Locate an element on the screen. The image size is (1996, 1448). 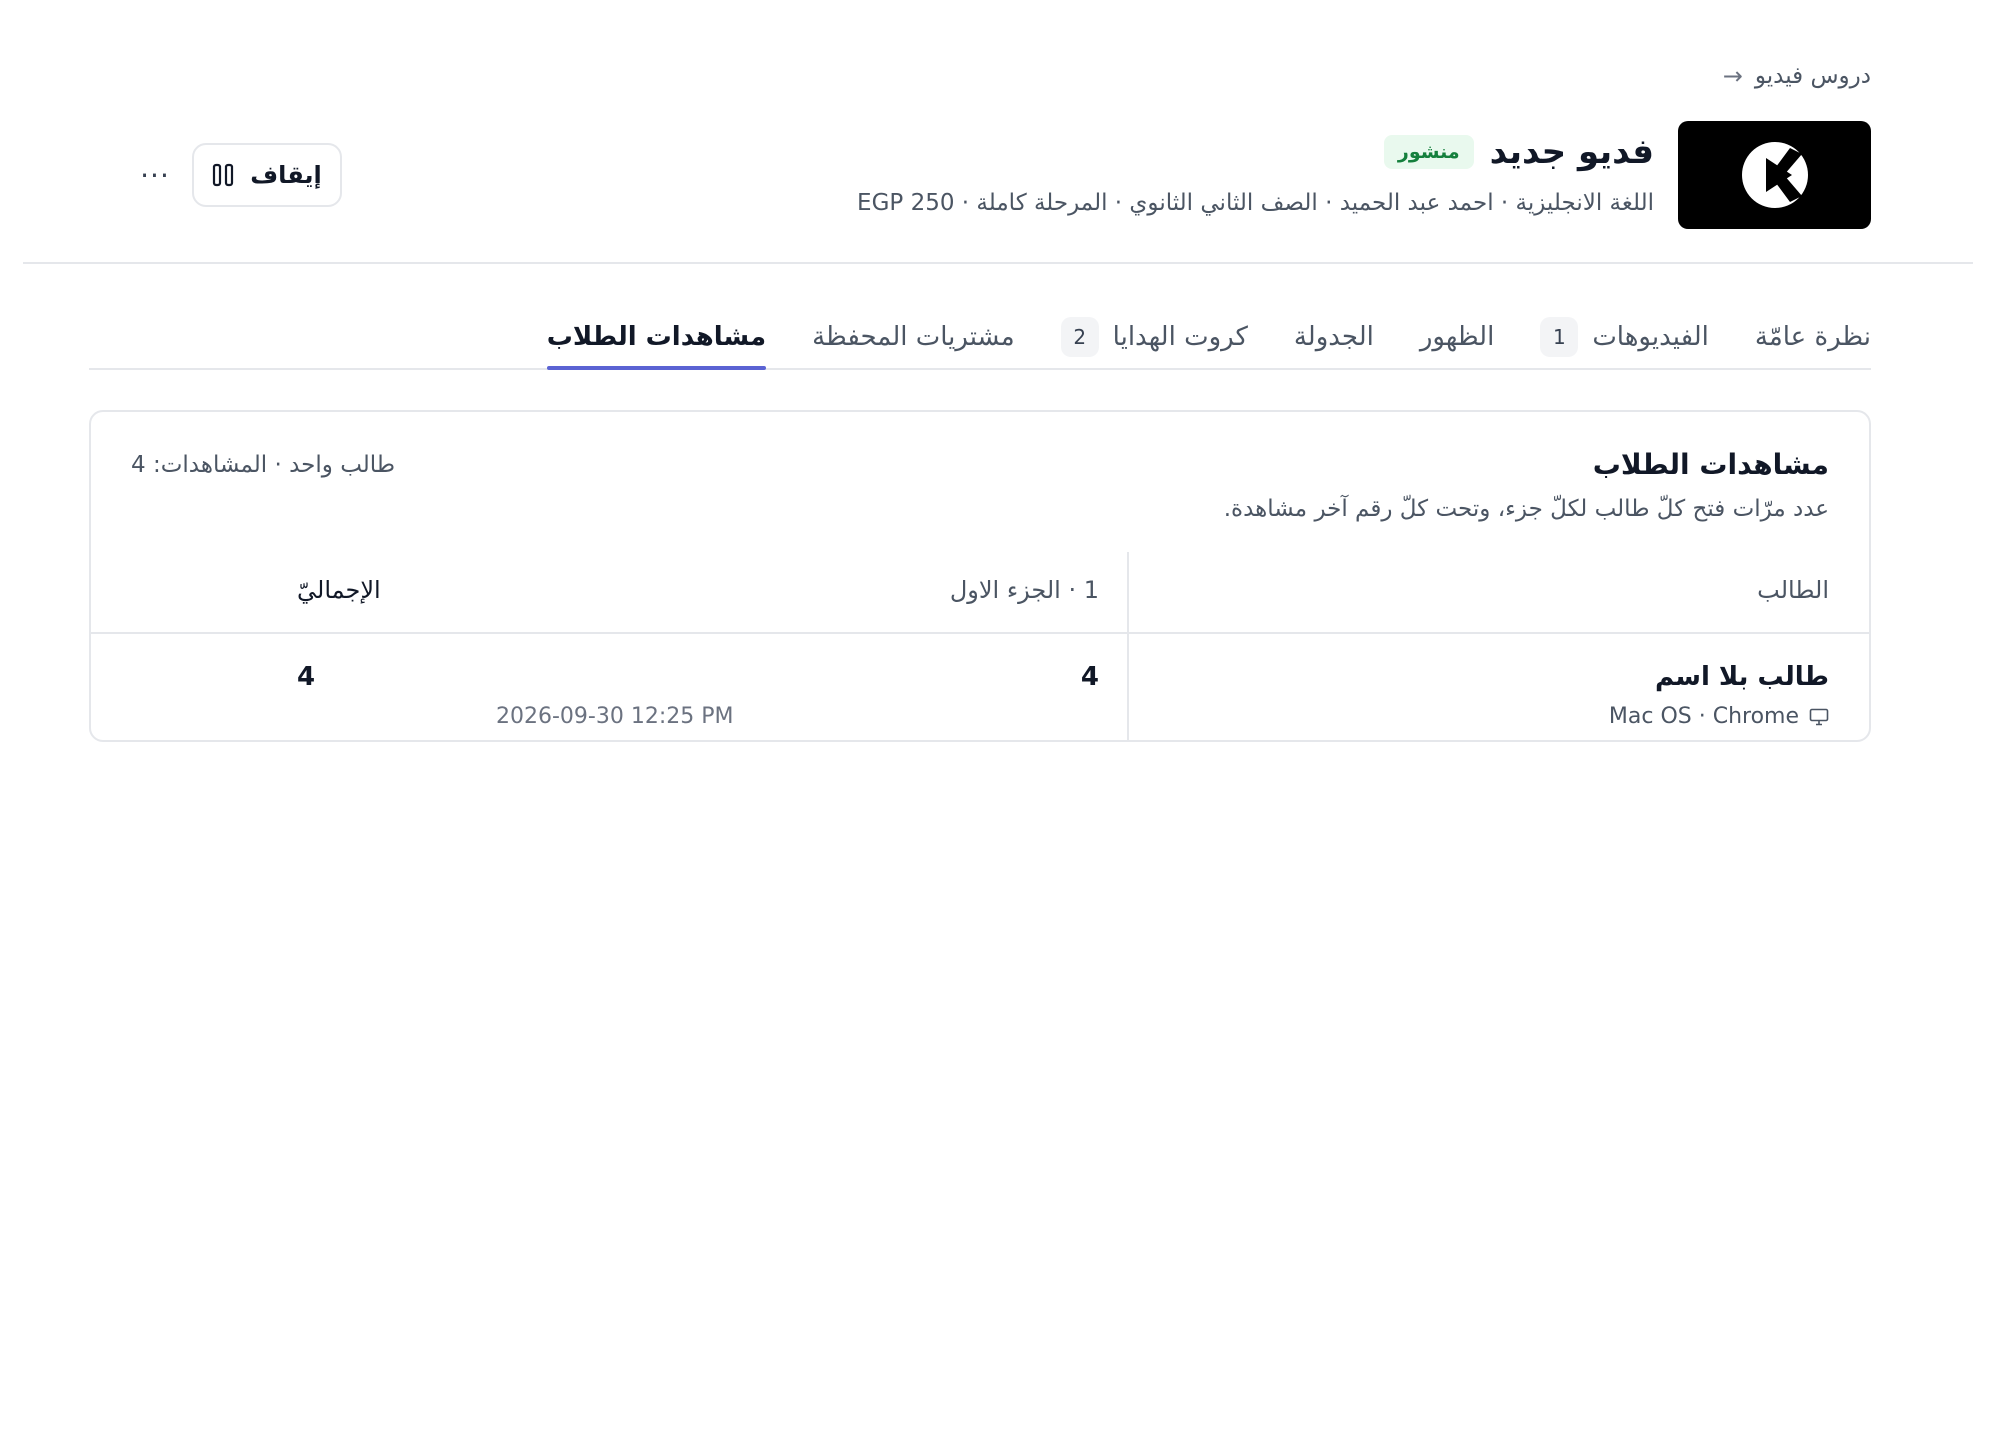
tab-label: نظرة عامّة is located at coordinates (1812, 337).